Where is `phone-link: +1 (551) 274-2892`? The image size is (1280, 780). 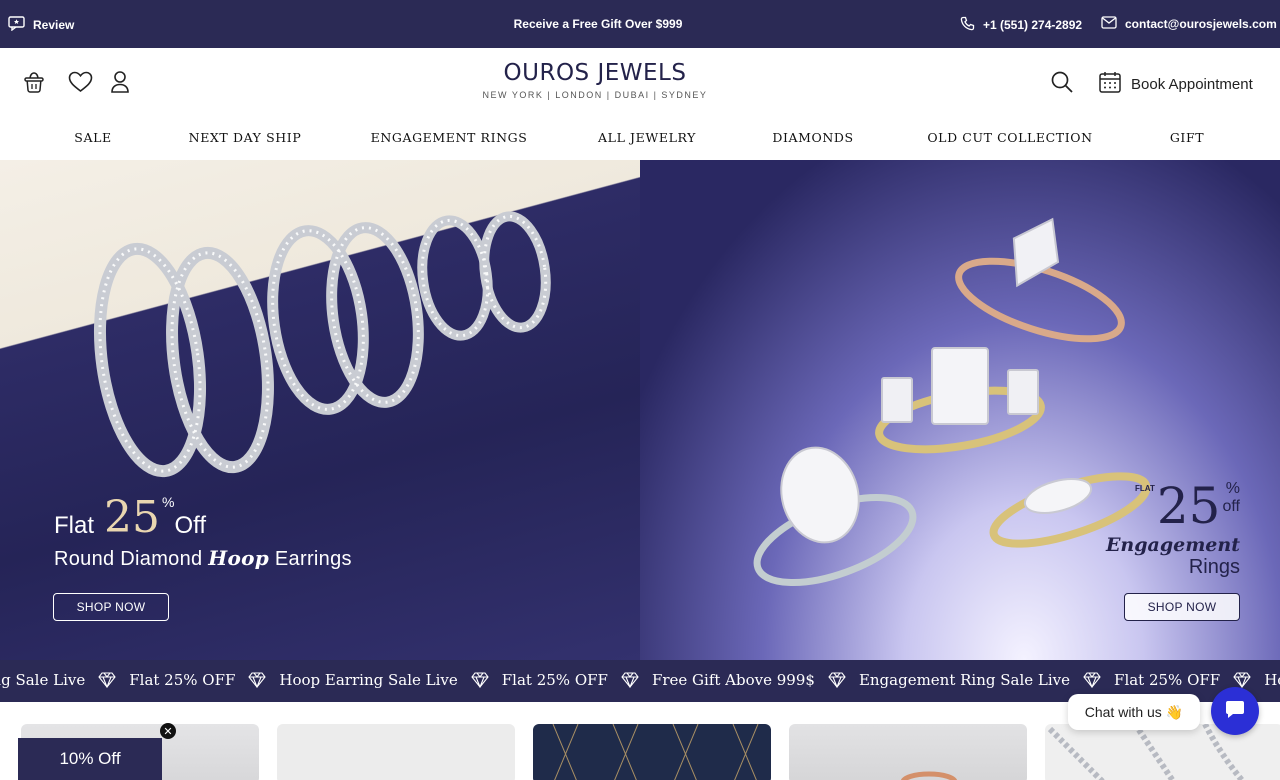
phone-link: +1 (551) 274-2892 is located at coordinates (1021, 25).